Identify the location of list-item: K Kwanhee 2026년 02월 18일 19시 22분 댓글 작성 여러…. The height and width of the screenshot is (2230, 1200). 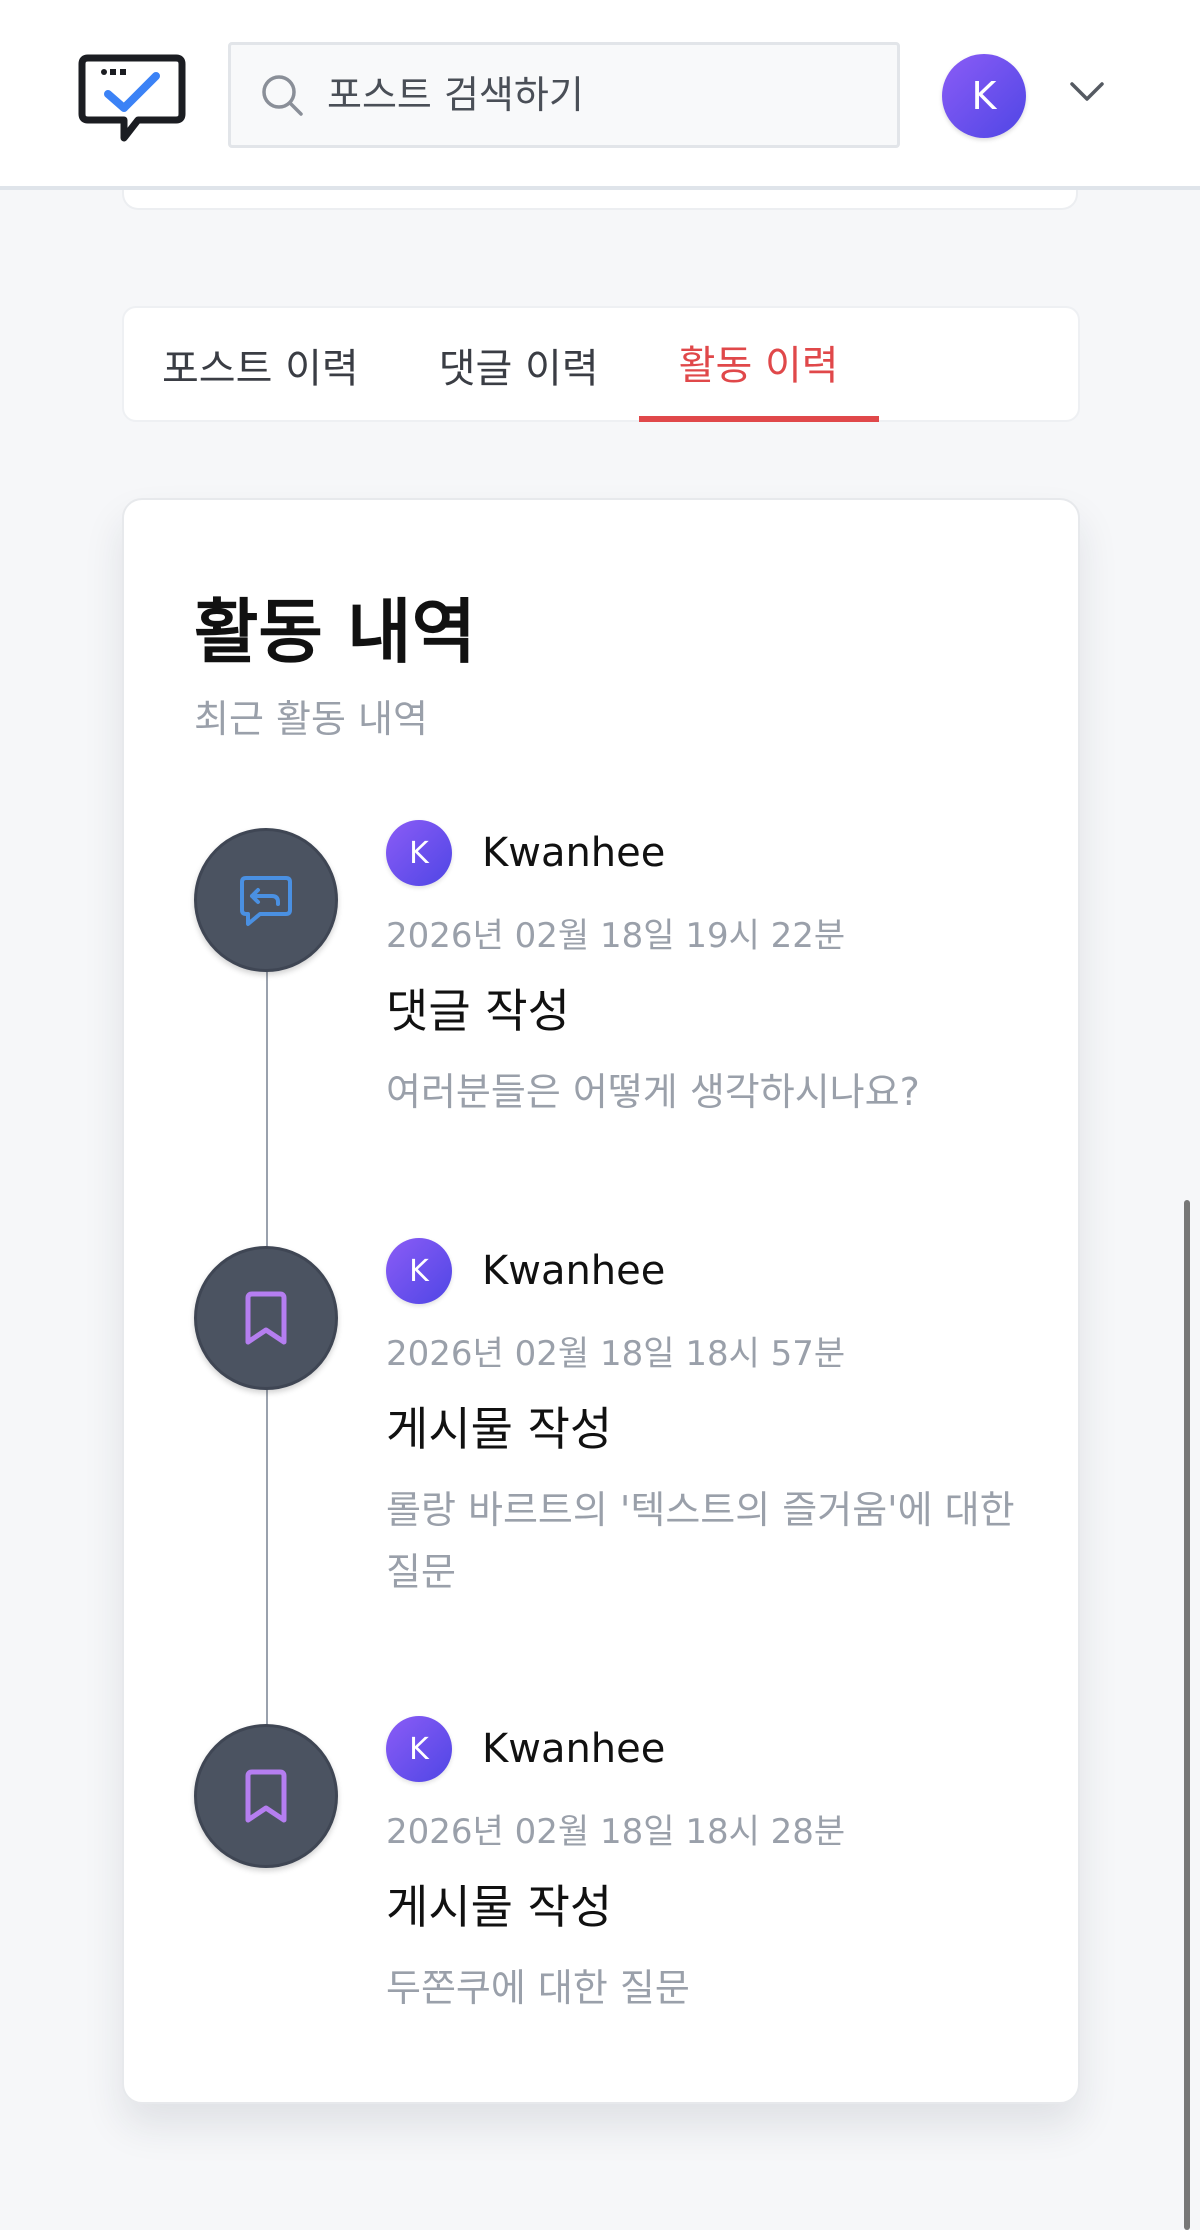
(716, 970).